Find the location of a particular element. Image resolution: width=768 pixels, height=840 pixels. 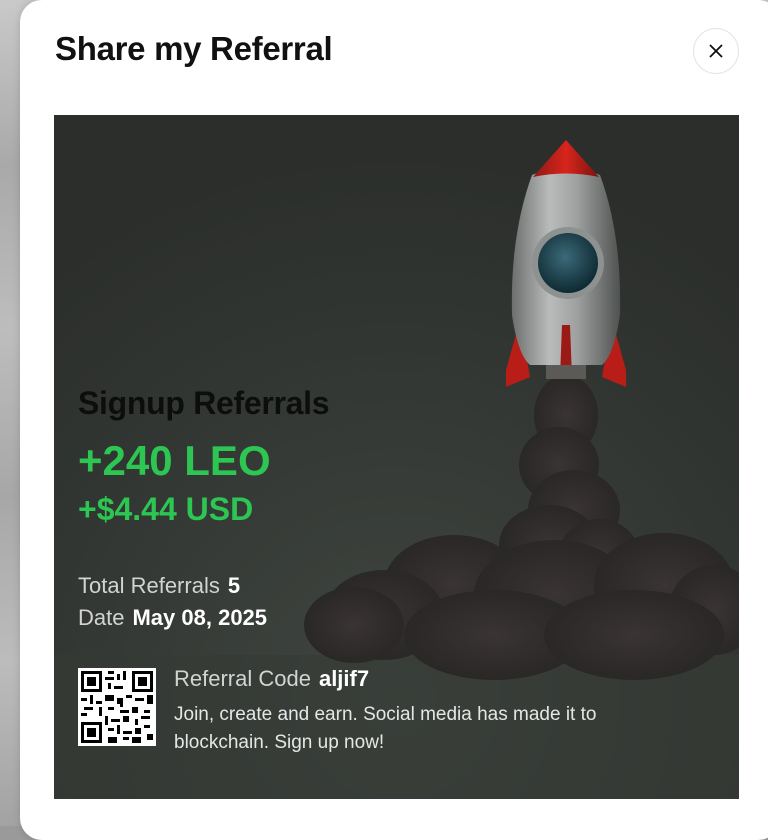

total-referrals-row: Total Referrals 5 is located at coordinates (159, 586).